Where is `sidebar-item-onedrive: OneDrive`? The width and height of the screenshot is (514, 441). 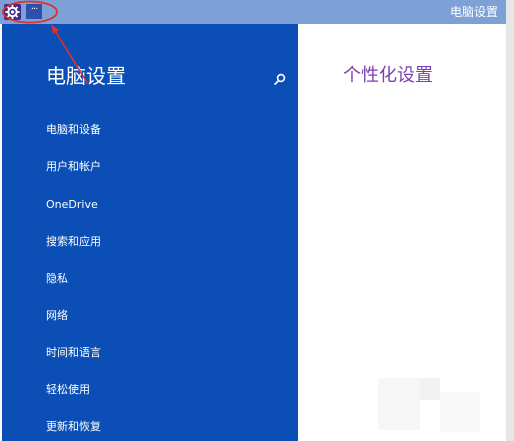
sidebar-item-onedrive: OneDrive is located at coordinates (72, 205).